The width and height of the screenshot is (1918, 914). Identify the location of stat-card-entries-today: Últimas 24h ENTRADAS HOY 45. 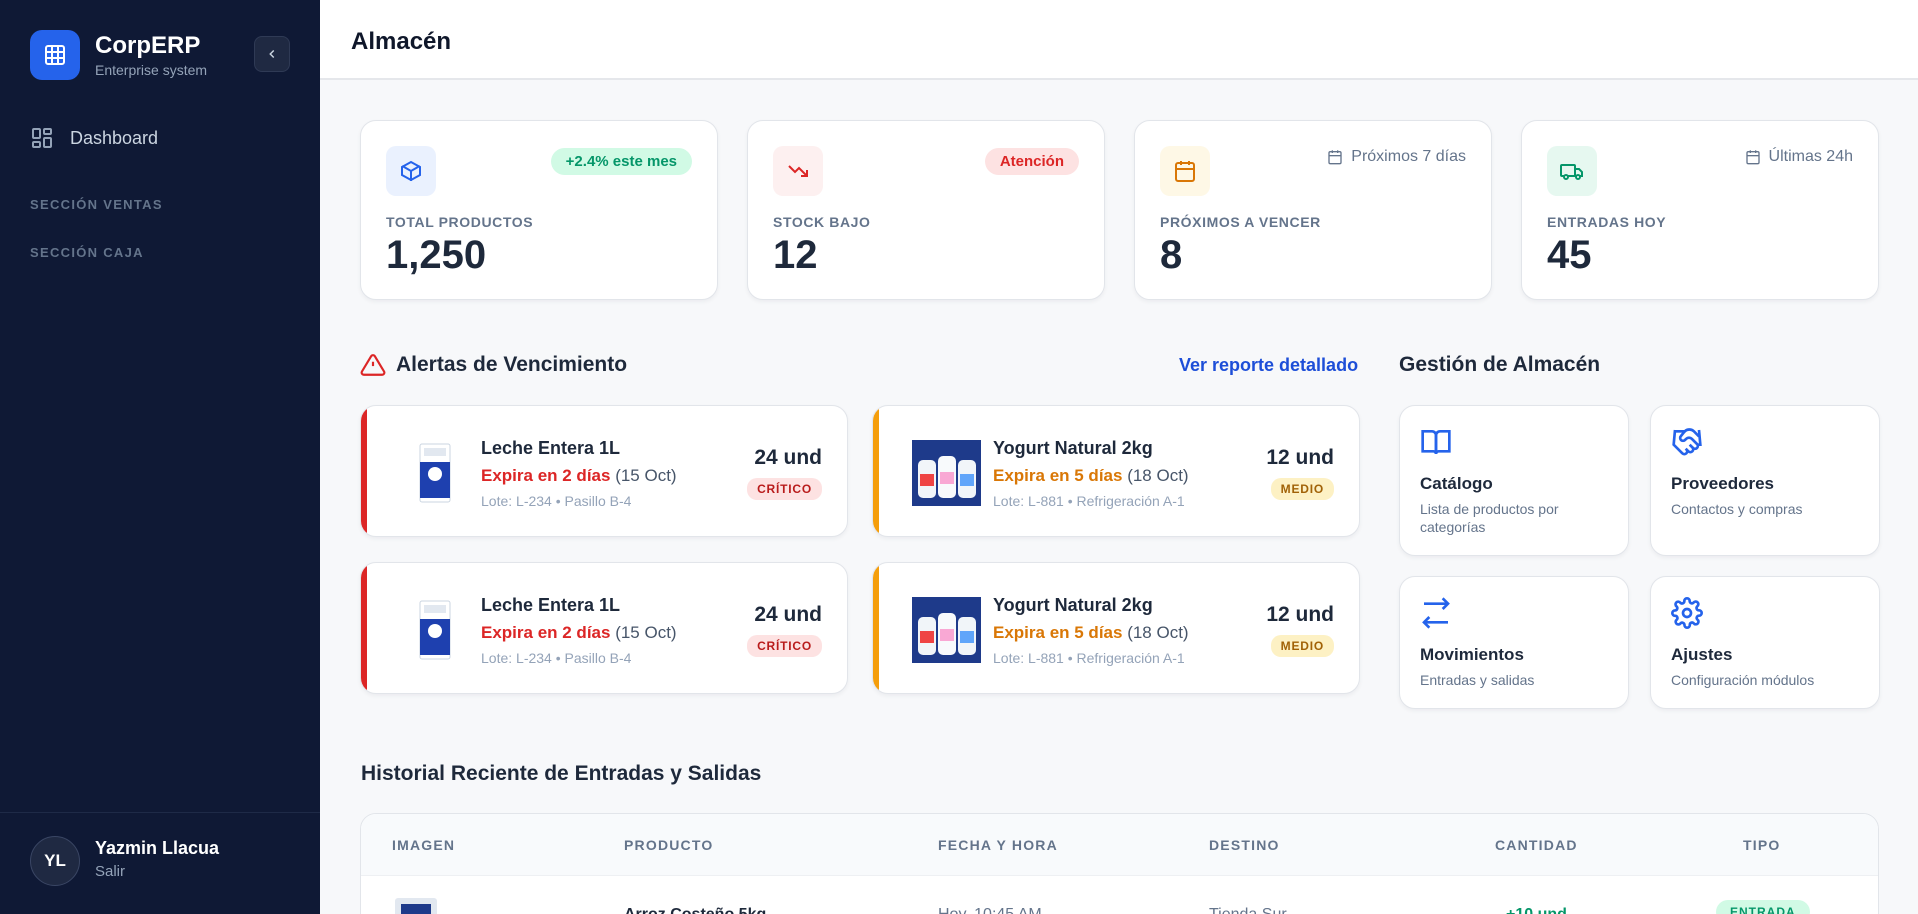
(1700, 210).